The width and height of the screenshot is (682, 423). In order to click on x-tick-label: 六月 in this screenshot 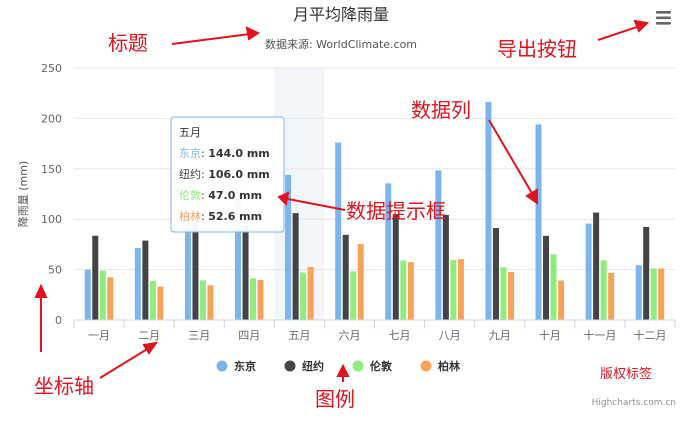, I will do `click(349, 335)`.